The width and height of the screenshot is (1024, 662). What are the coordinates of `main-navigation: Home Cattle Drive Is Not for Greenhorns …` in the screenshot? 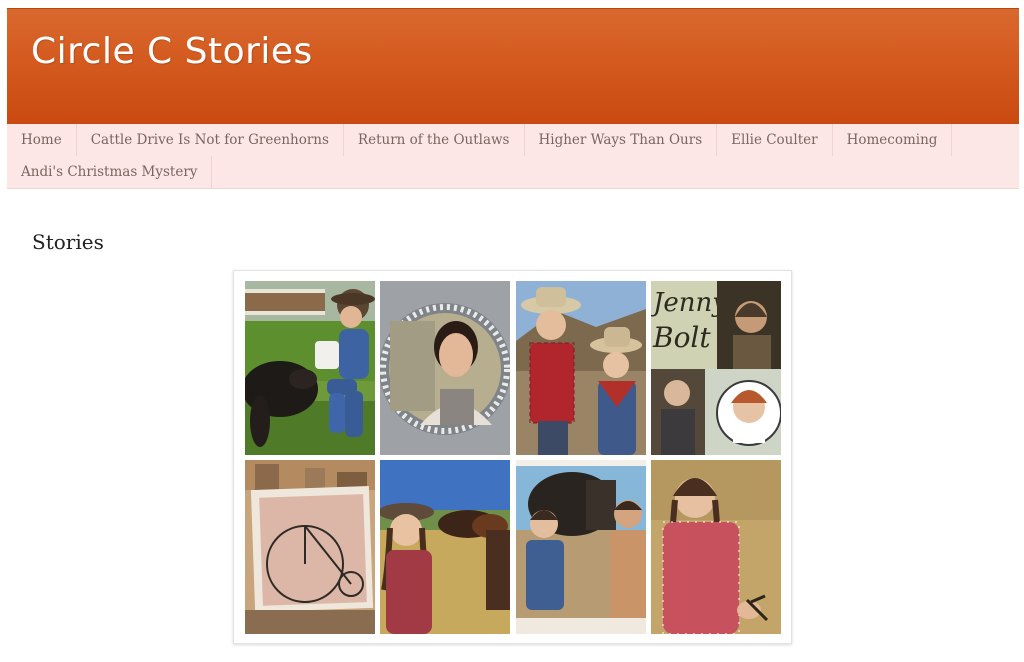 It's located at (513, 156).